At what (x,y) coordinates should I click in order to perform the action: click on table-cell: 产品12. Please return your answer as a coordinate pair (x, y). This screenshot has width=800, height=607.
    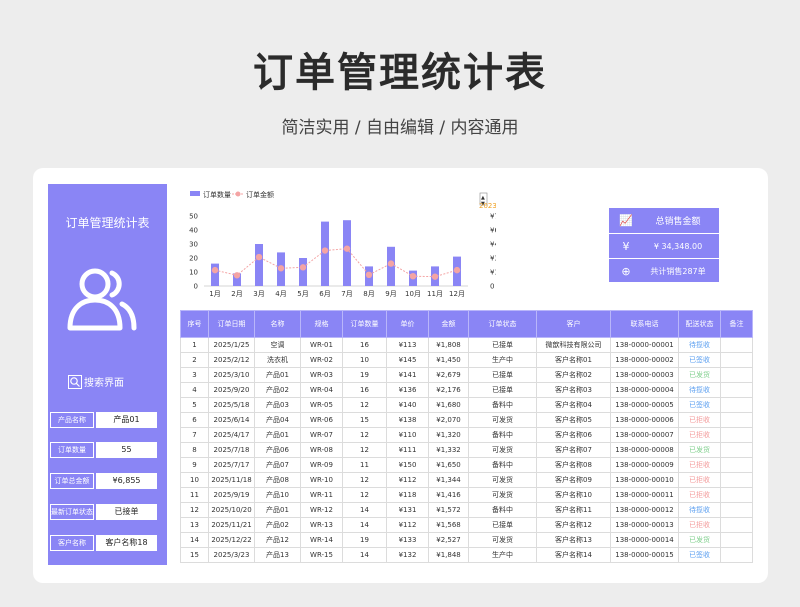
    Looking at the image, I should click on (277, 540).